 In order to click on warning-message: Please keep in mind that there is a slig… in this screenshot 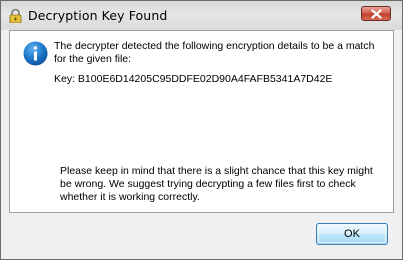, I will do `click(216, 184)`.